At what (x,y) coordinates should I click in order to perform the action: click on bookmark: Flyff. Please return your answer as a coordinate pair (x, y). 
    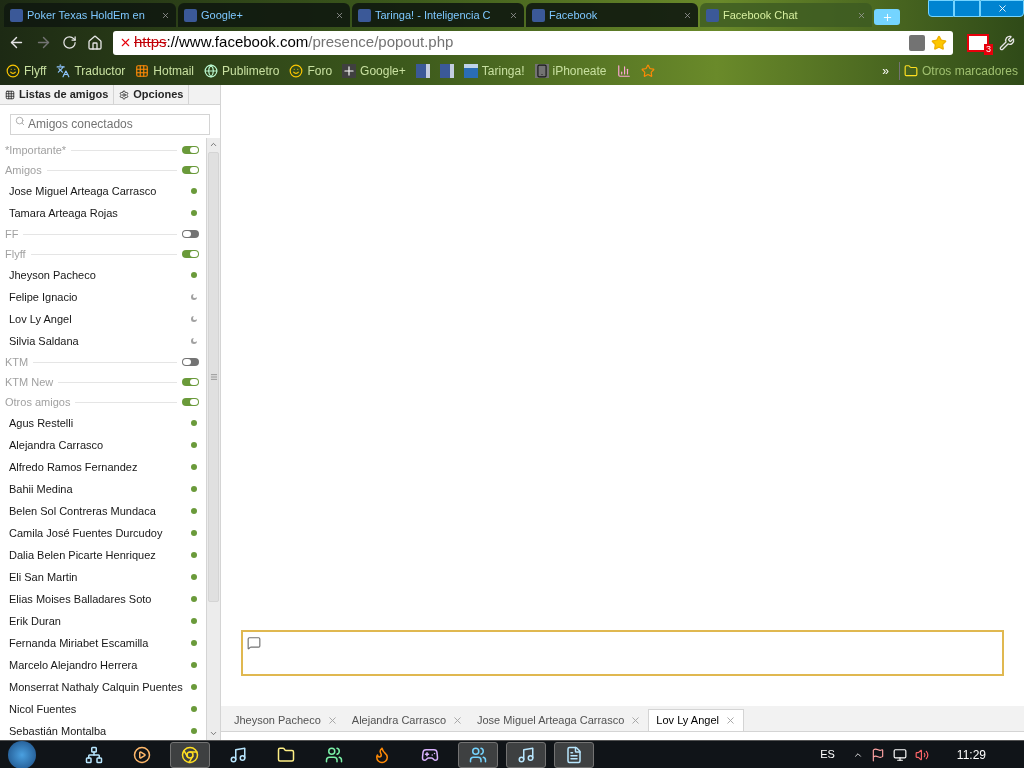
    Looking at the image, I should click on (26, 70).